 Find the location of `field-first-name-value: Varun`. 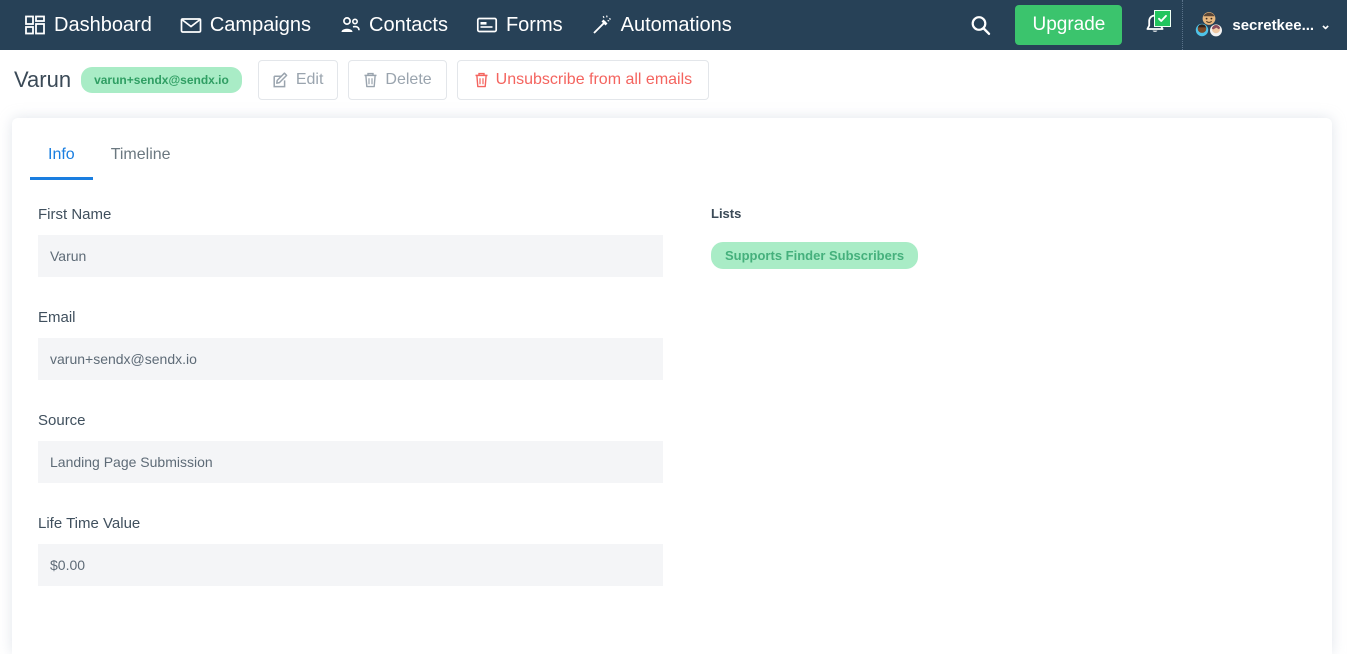

field-first-name-value: Varun is located at coordinates (350, 256).